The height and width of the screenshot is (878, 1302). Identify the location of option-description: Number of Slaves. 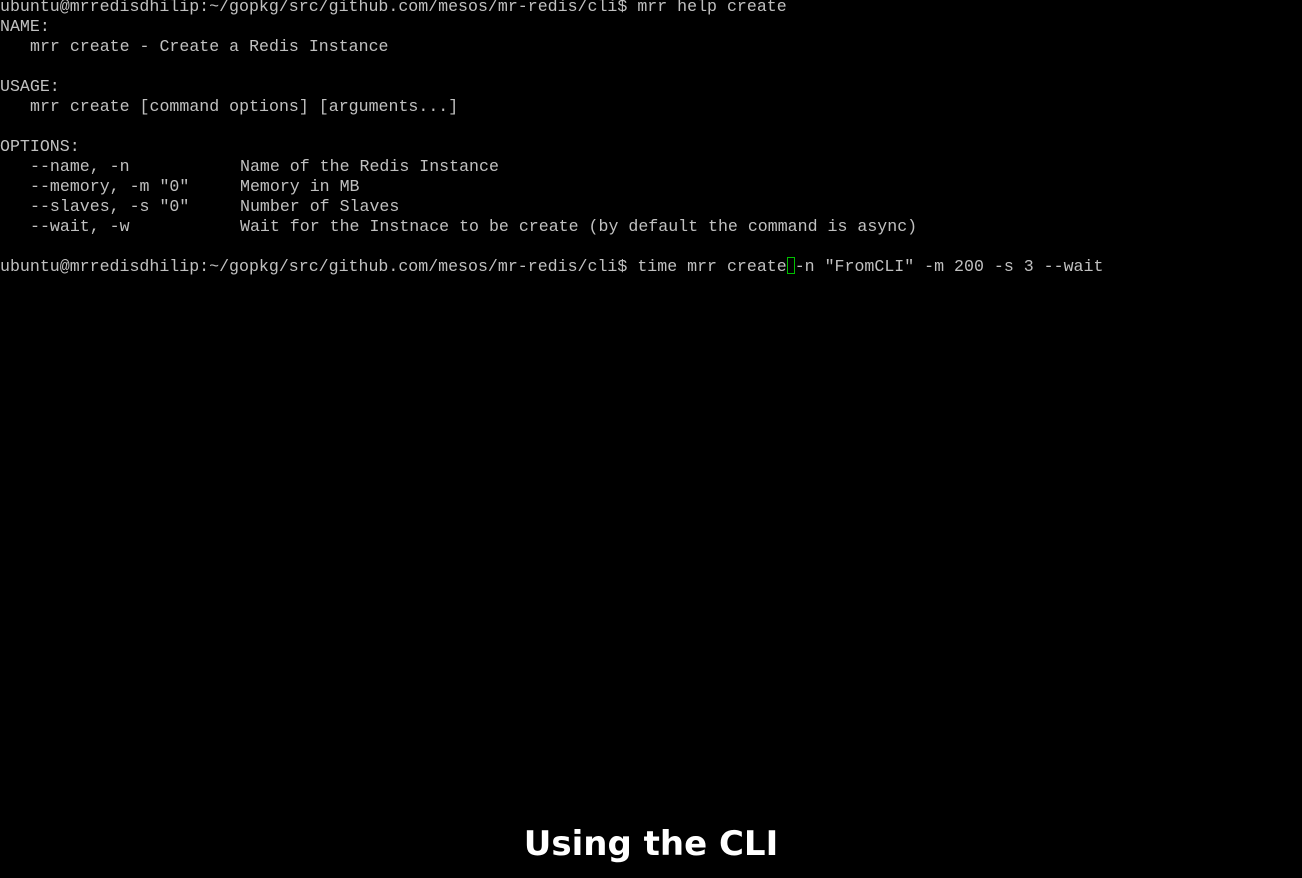
(320, 206).